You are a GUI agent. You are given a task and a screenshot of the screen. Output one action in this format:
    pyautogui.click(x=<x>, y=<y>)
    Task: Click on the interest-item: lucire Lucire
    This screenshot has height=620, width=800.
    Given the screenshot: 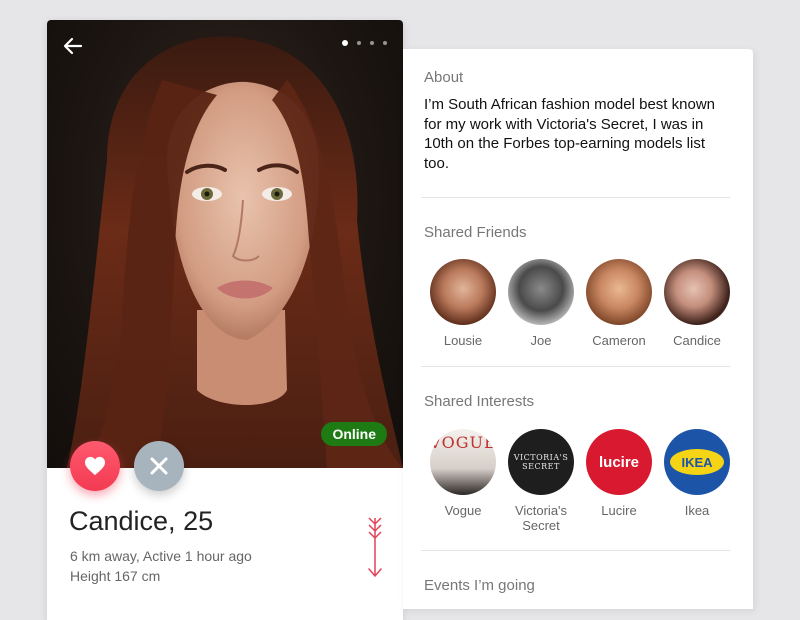 What is the action you would take?
    pyautogui.click(x=619, y=481)
    